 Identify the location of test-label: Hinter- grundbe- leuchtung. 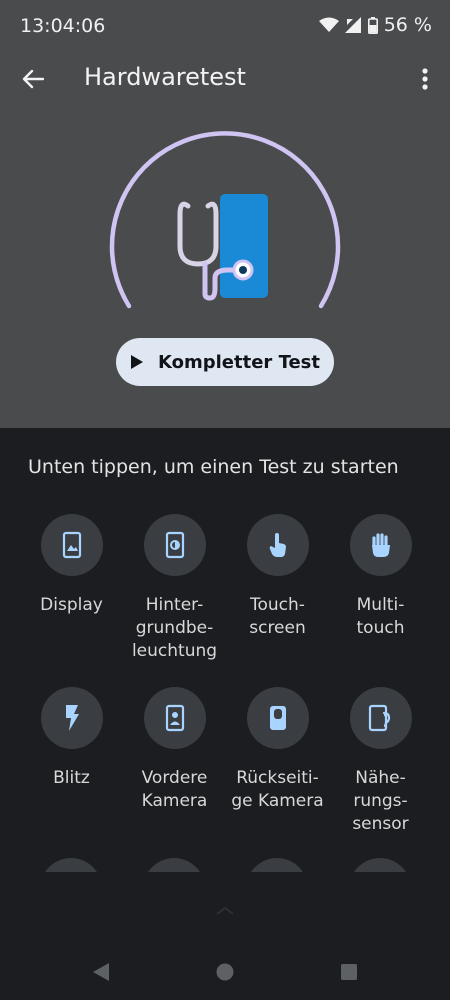
(174, 628).